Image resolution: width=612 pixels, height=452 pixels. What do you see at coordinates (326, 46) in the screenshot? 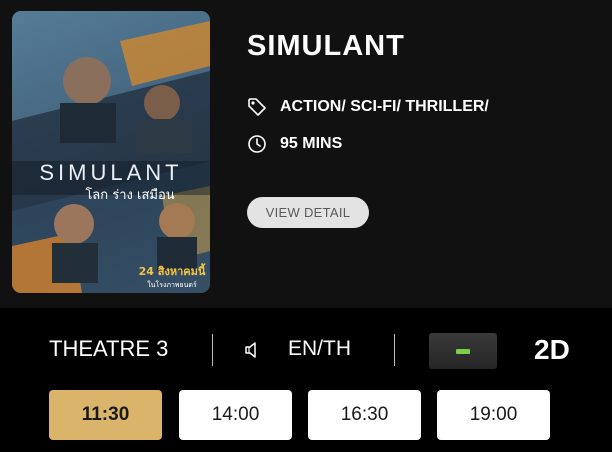
I see `movie-title: SIMULANT` at bounding box center [326, 46].